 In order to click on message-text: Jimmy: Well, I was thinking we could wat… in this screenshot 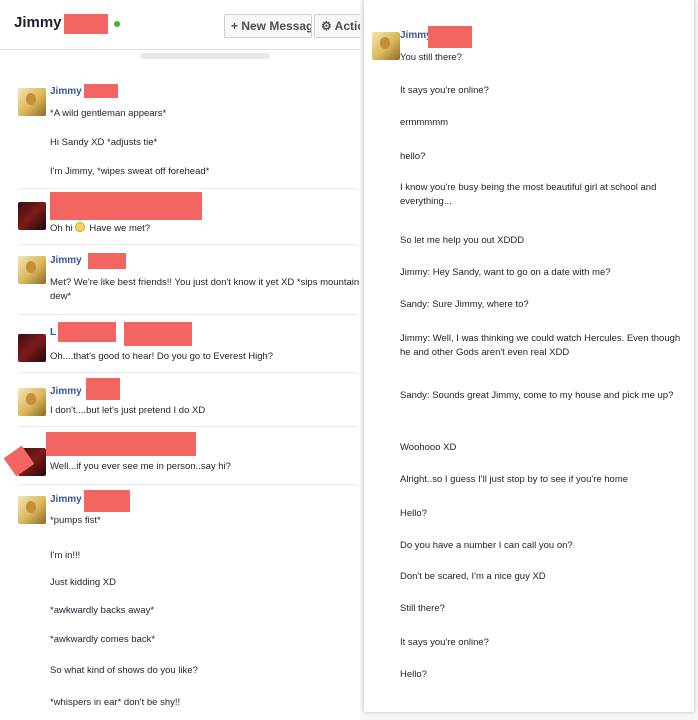, I will do `click(540, 345)`.